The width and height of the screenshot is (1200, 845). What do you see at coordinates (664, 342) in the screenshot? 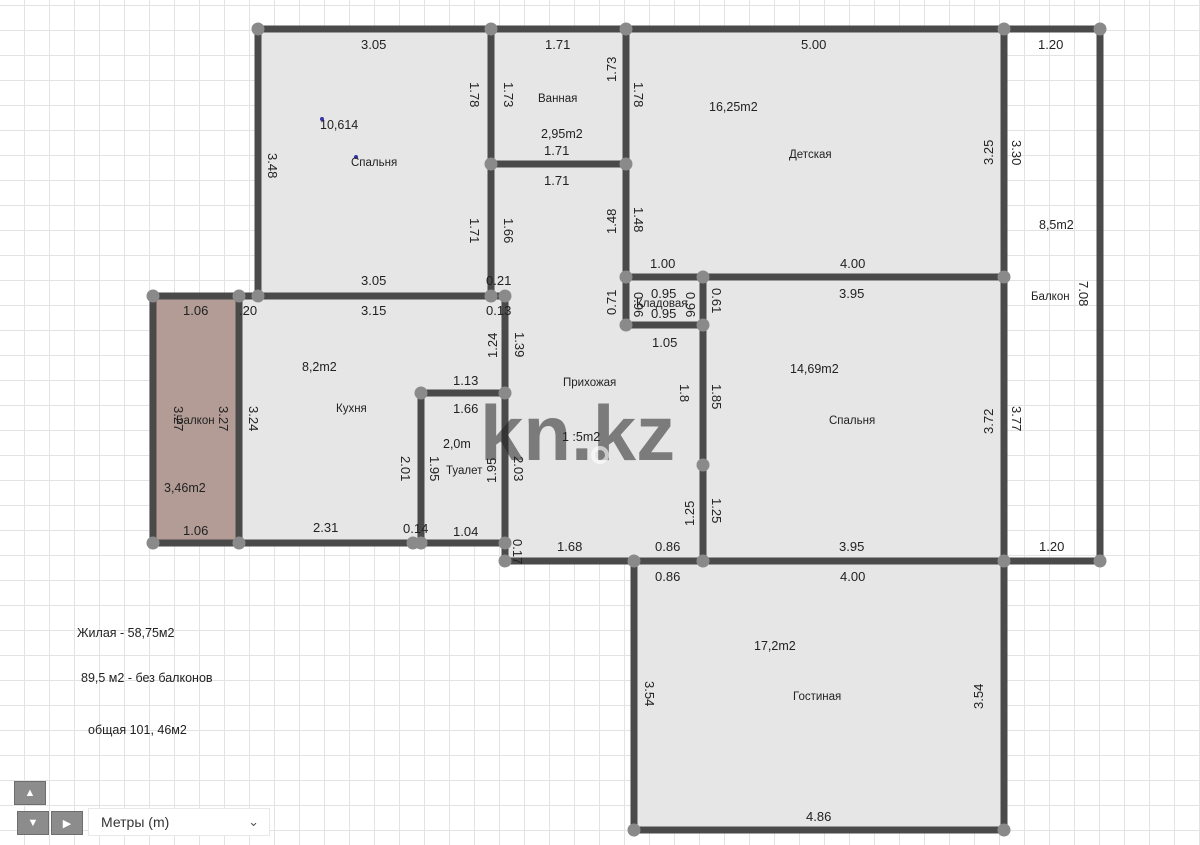
I see `dimension-label: 1.05` at bounding box center [664, 342].